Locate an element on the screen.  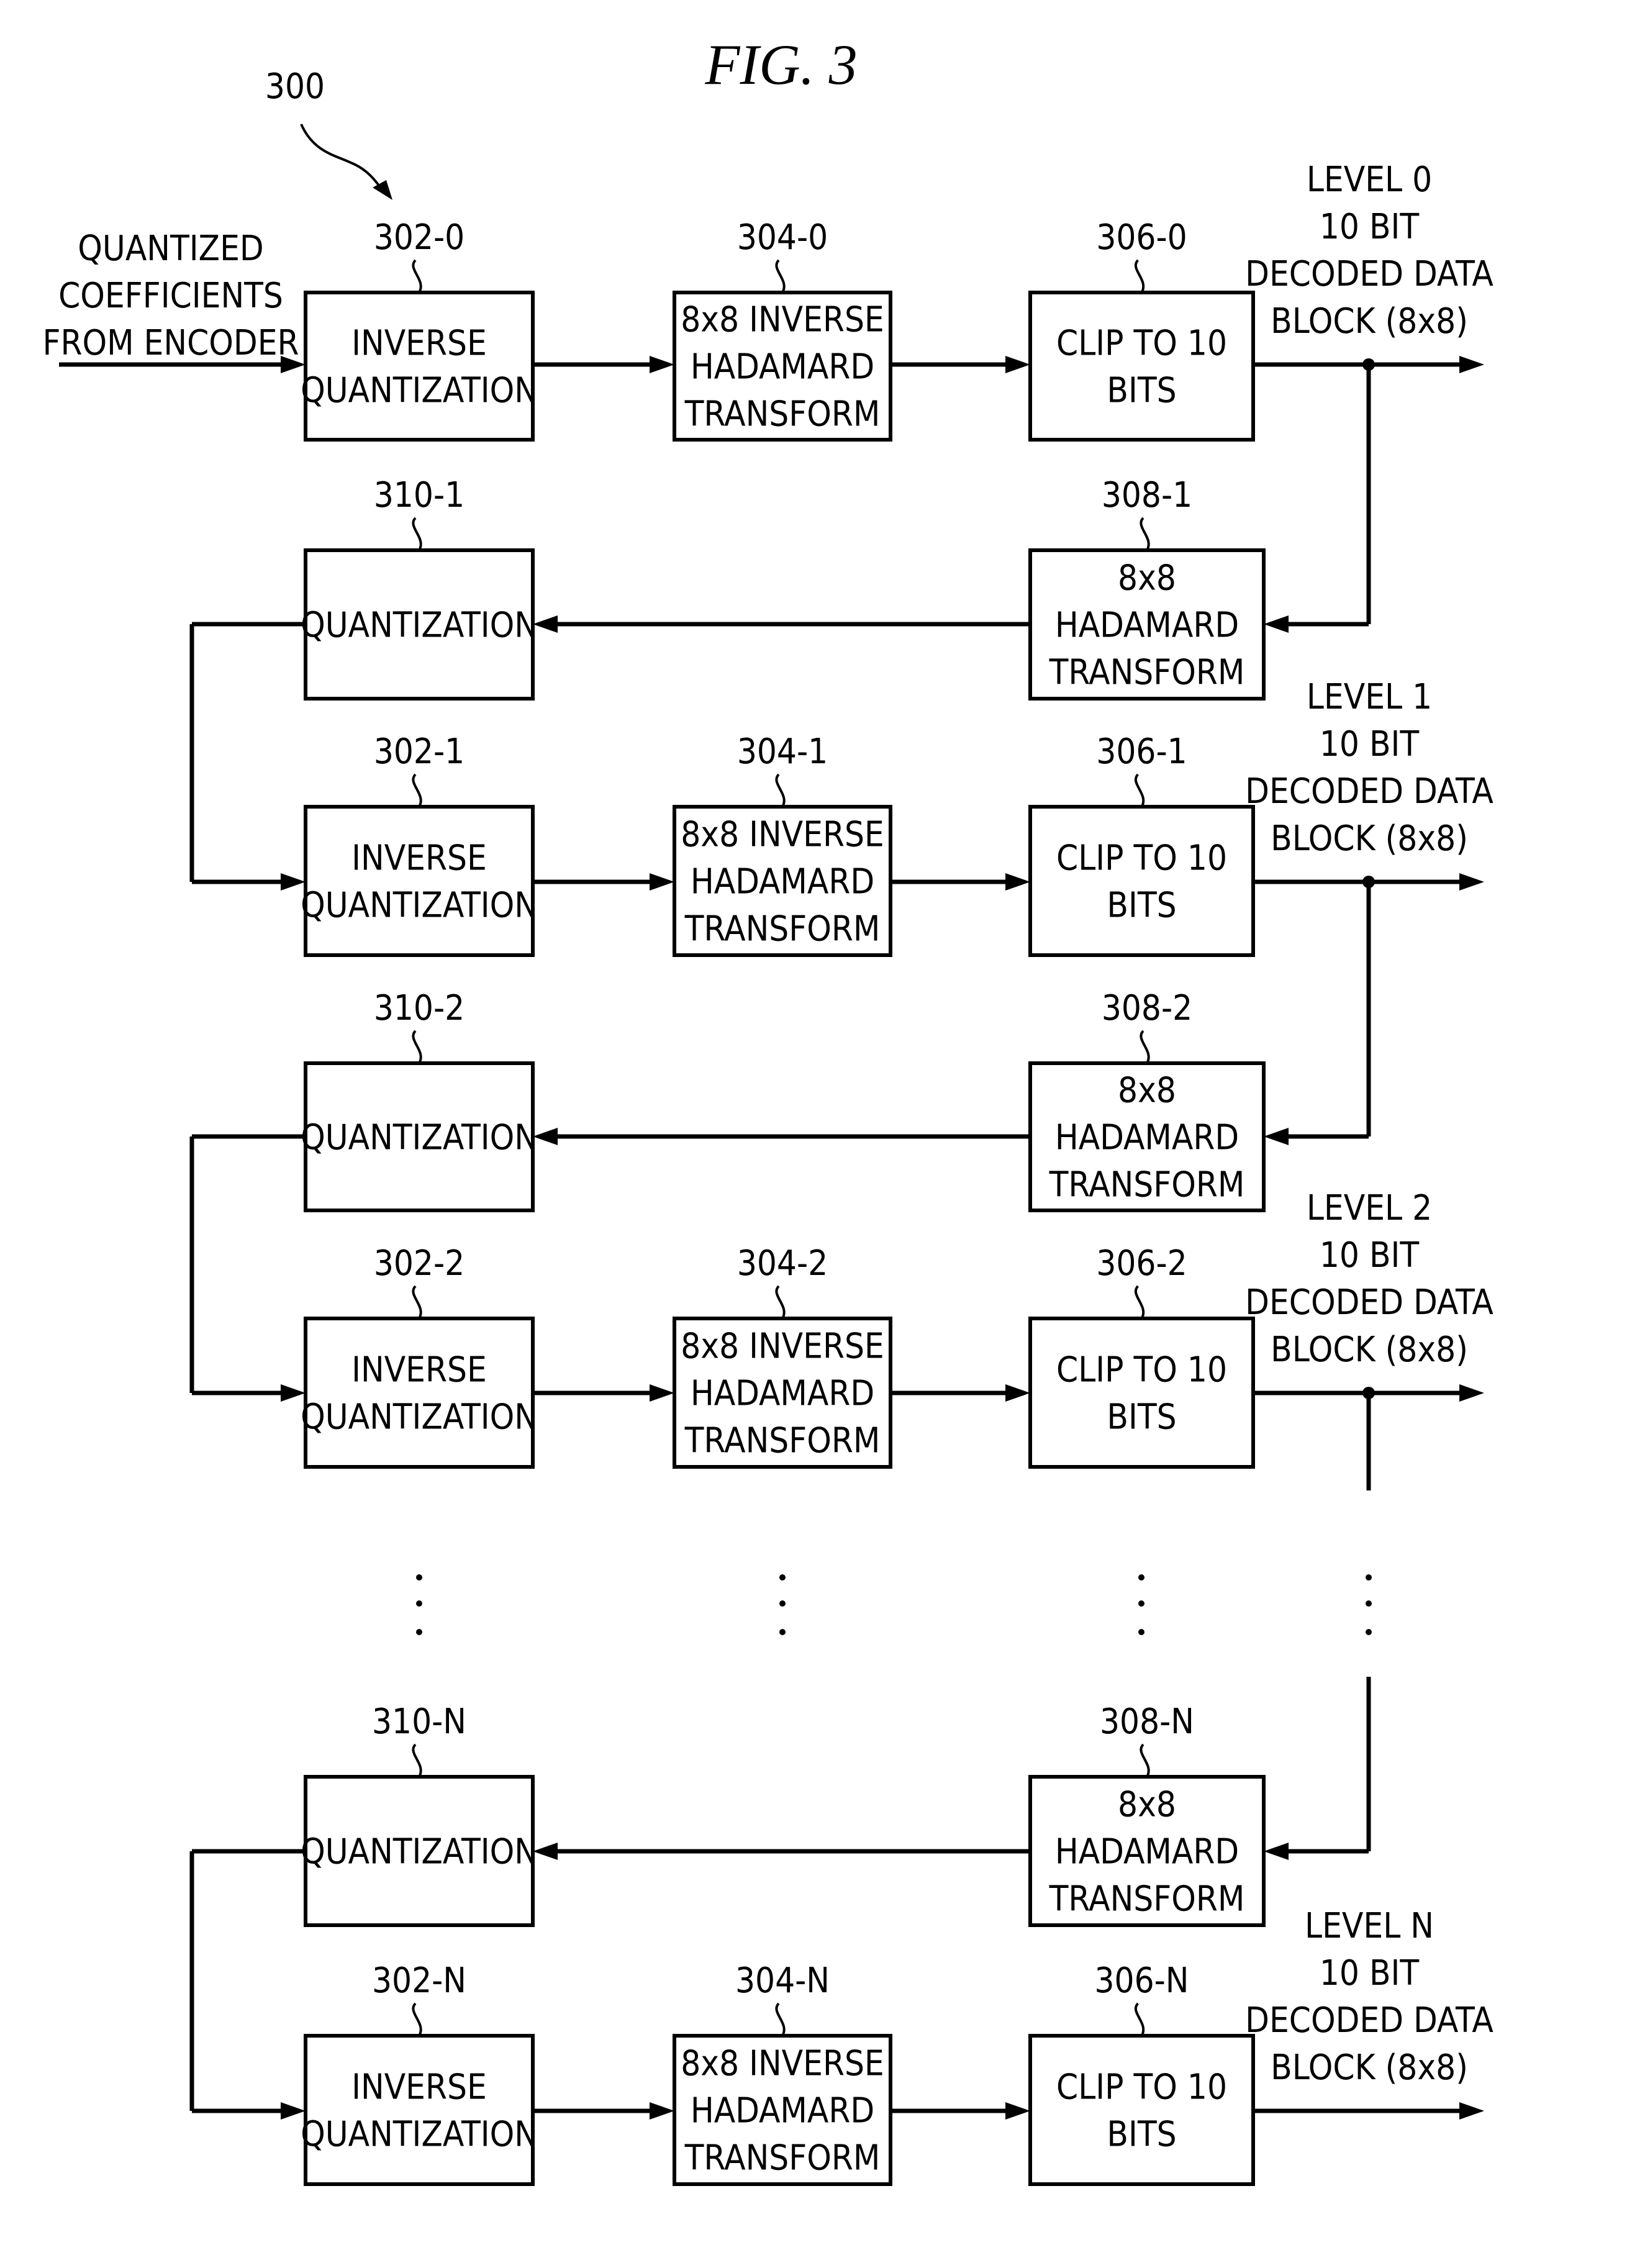
level-n-clip-text-line: CLIP TO 10 is located at coordinates (1141, 2087).